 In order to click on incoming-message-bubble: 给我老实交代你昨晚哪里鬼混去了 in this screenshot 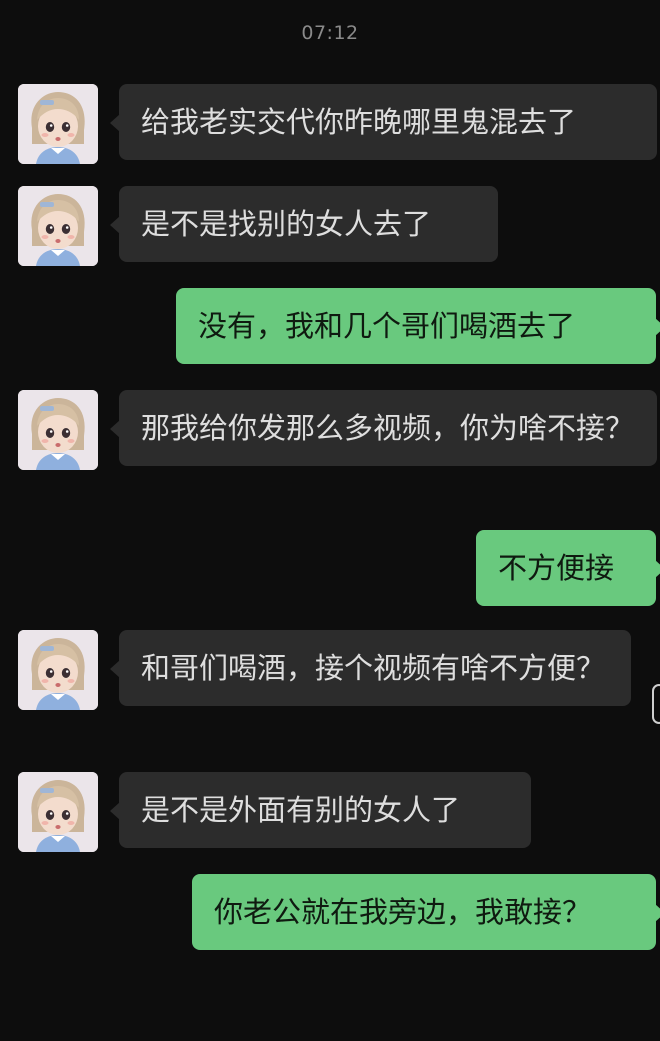, I will do `click(383, 122)`.